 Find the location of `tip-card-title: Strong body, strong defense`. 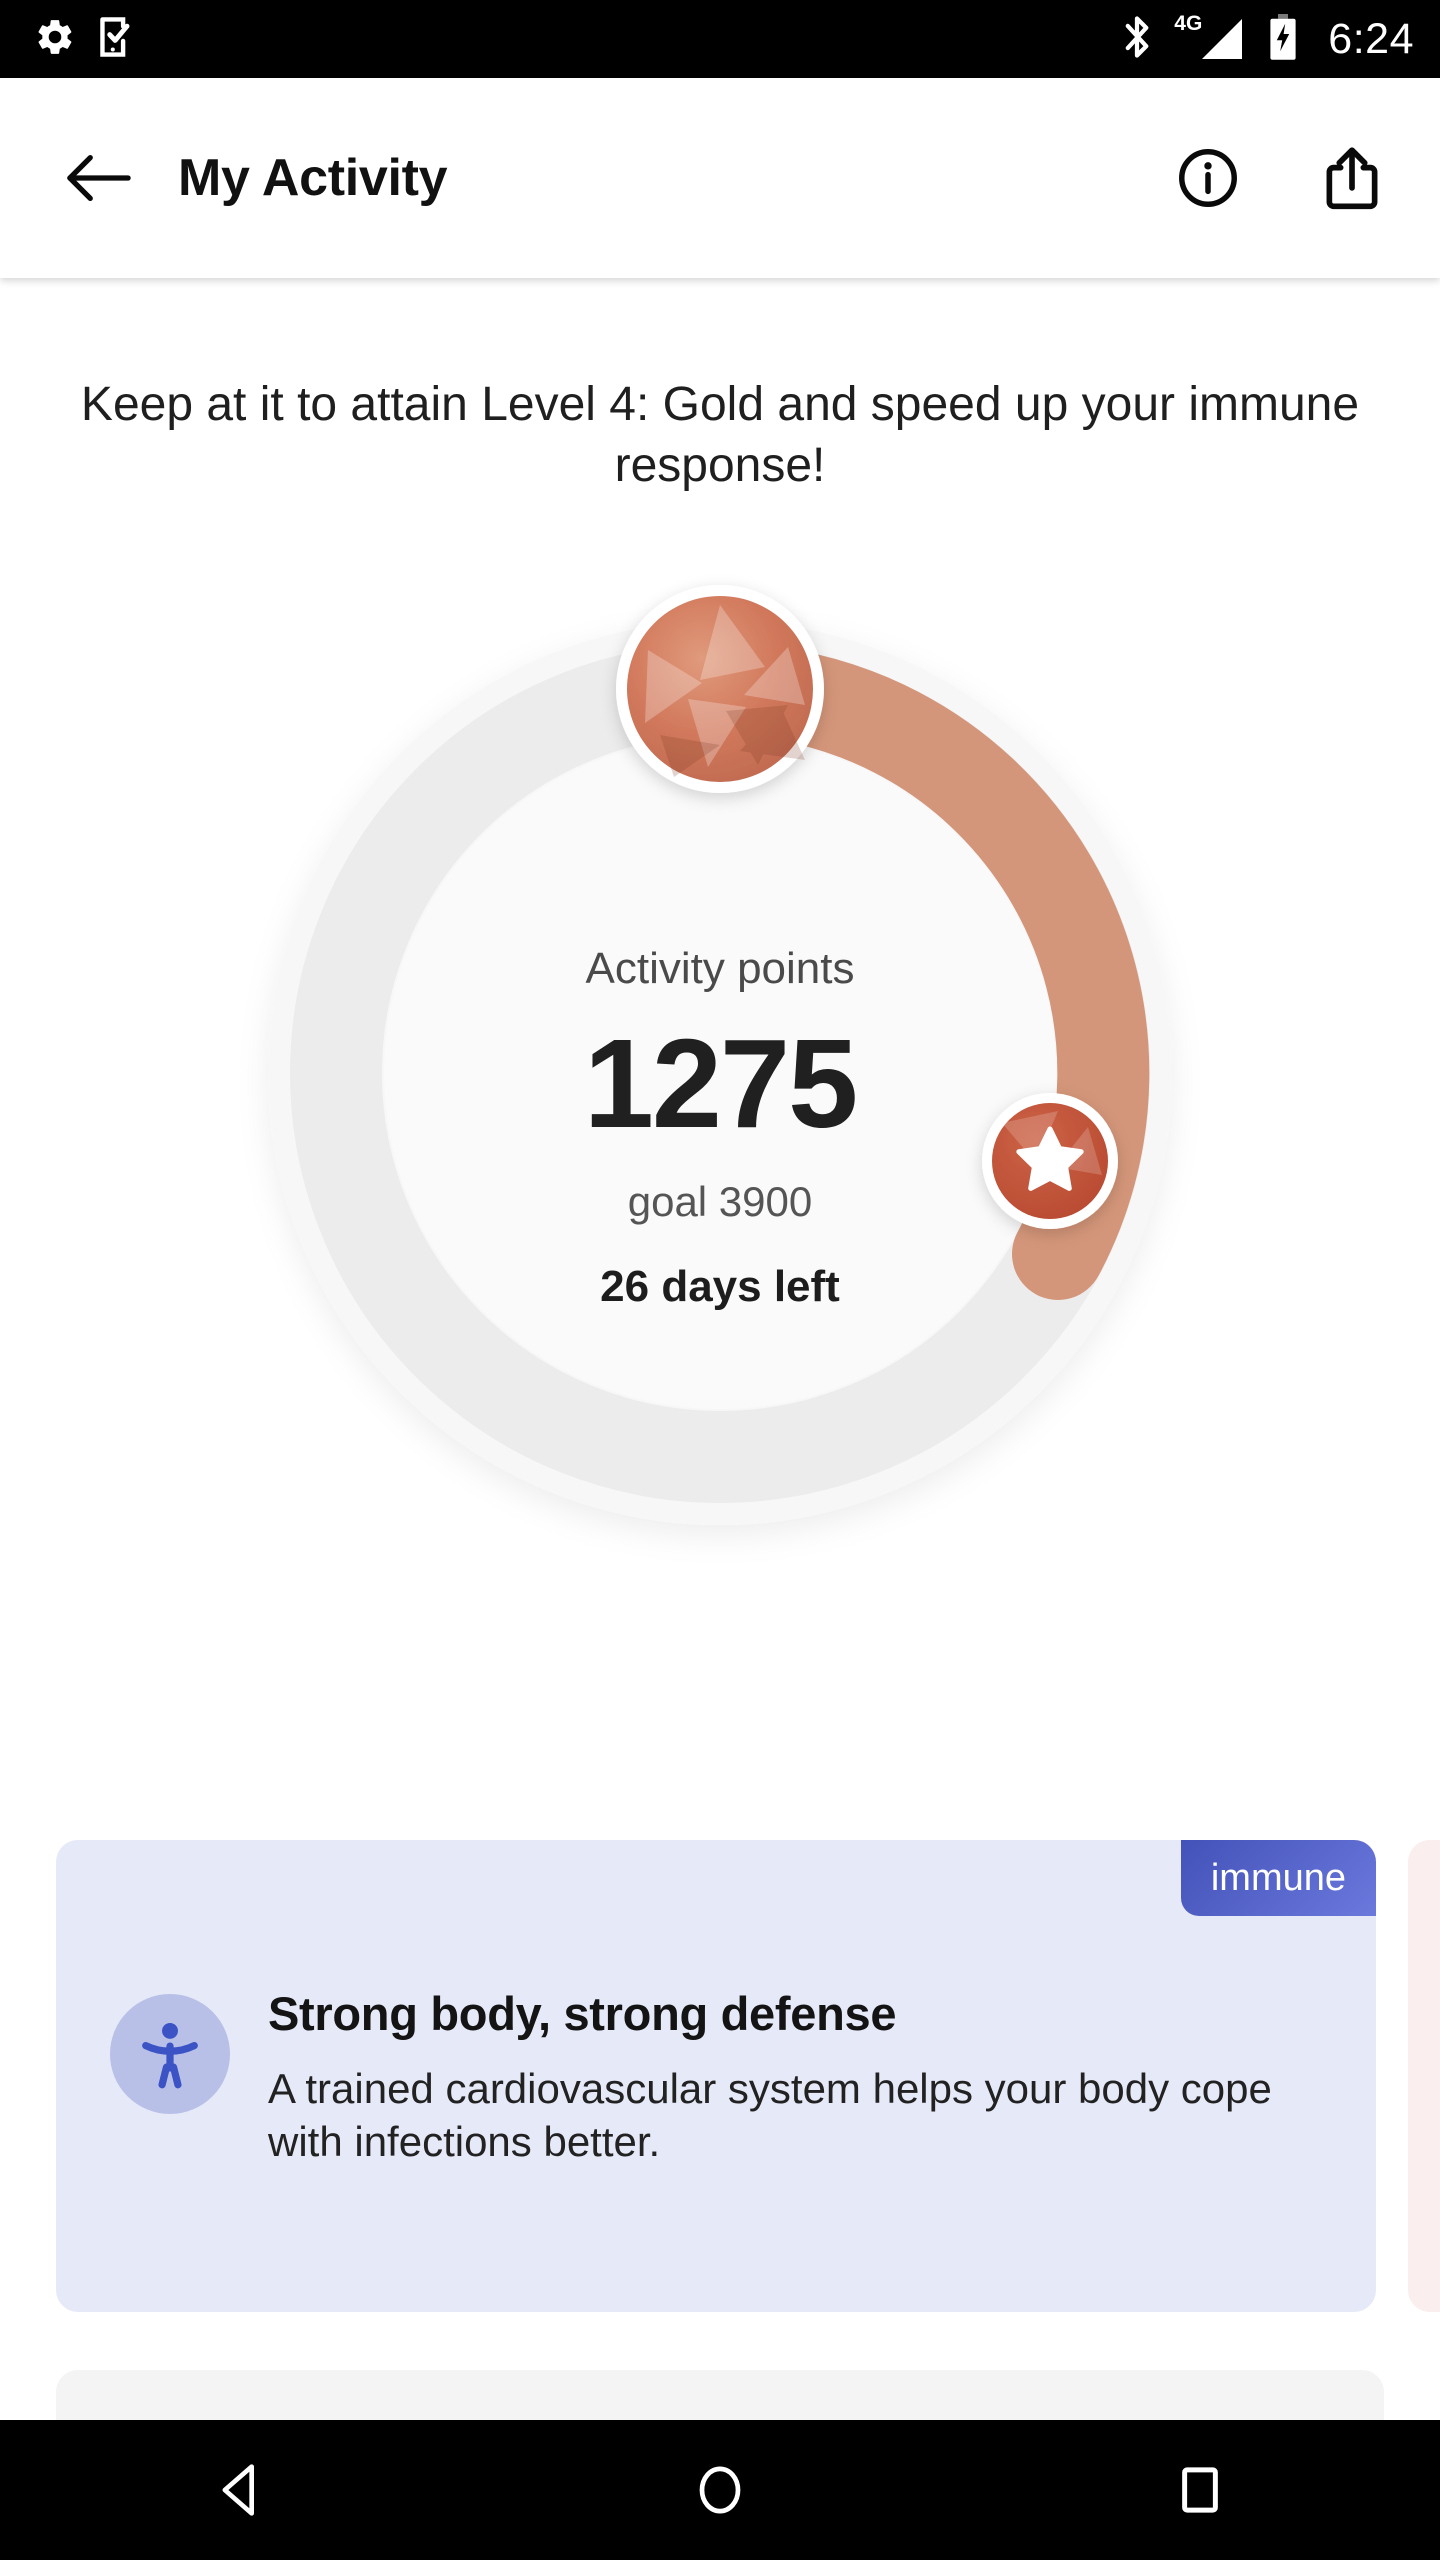

tip-card-title: Strong body, strong defense is located at coordinates (582, 2013).